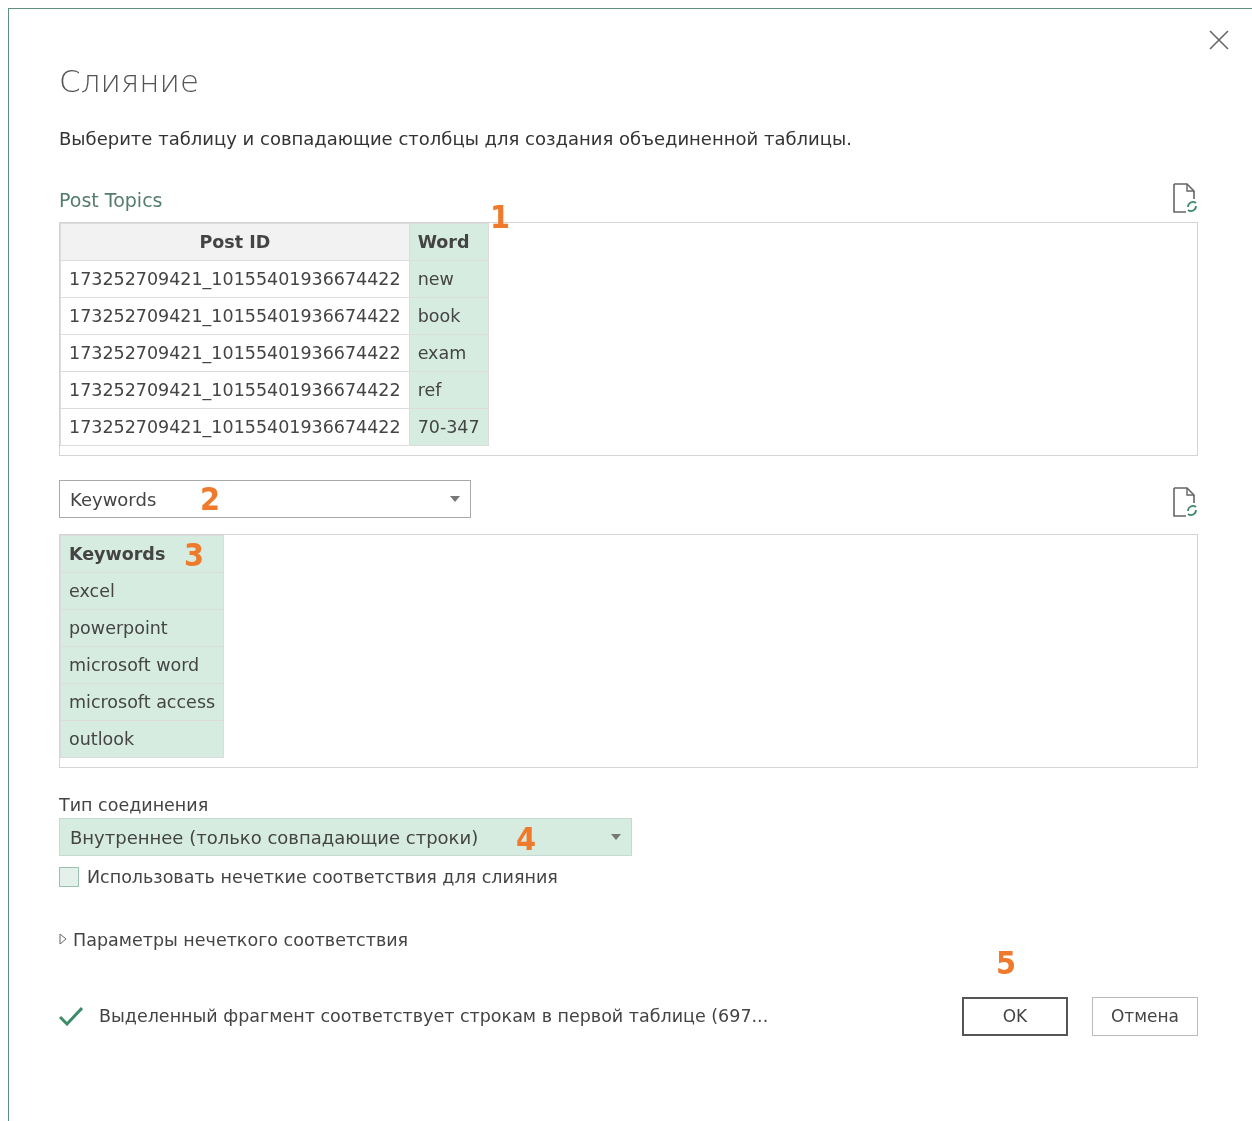 Image resolution: width=1252 pixels, height=1121 pixels. I want to click on expand-icon, so click(64, 940).